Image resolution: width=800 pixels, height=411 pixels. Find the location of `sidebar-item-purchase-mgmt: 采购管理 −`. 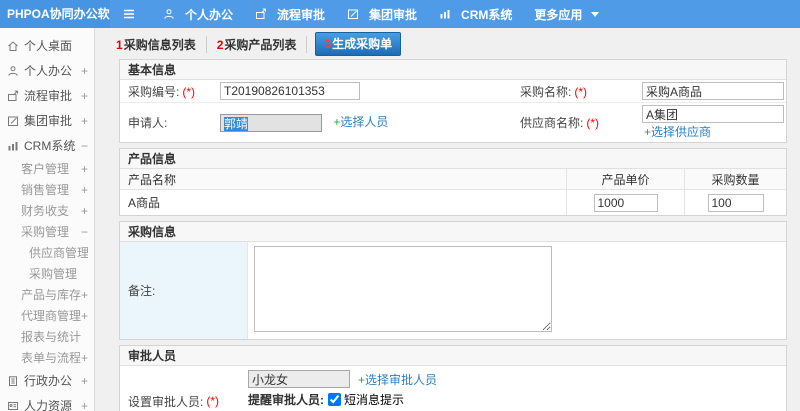

sidebar-item-purchase-mgmt: 采购管理 − is located at coordinates (47, 231).